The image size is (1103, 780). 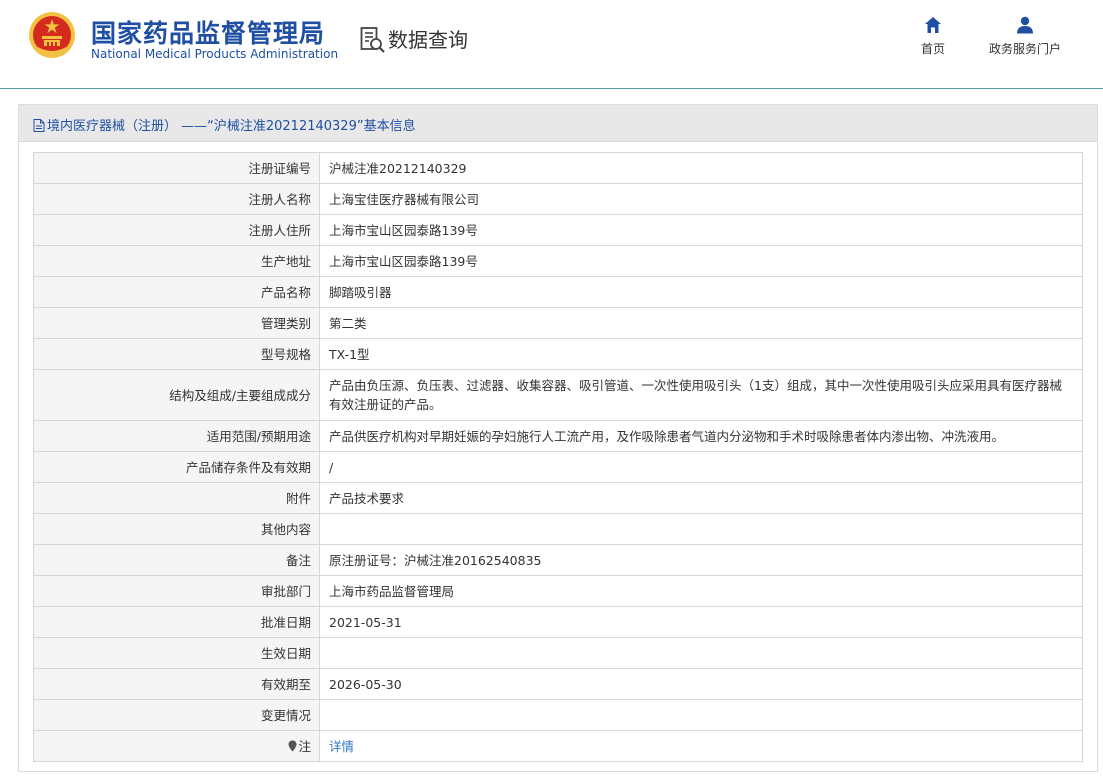 I want to click on table-row: 型号规格 TX-1型, so click(x=558, y=354).